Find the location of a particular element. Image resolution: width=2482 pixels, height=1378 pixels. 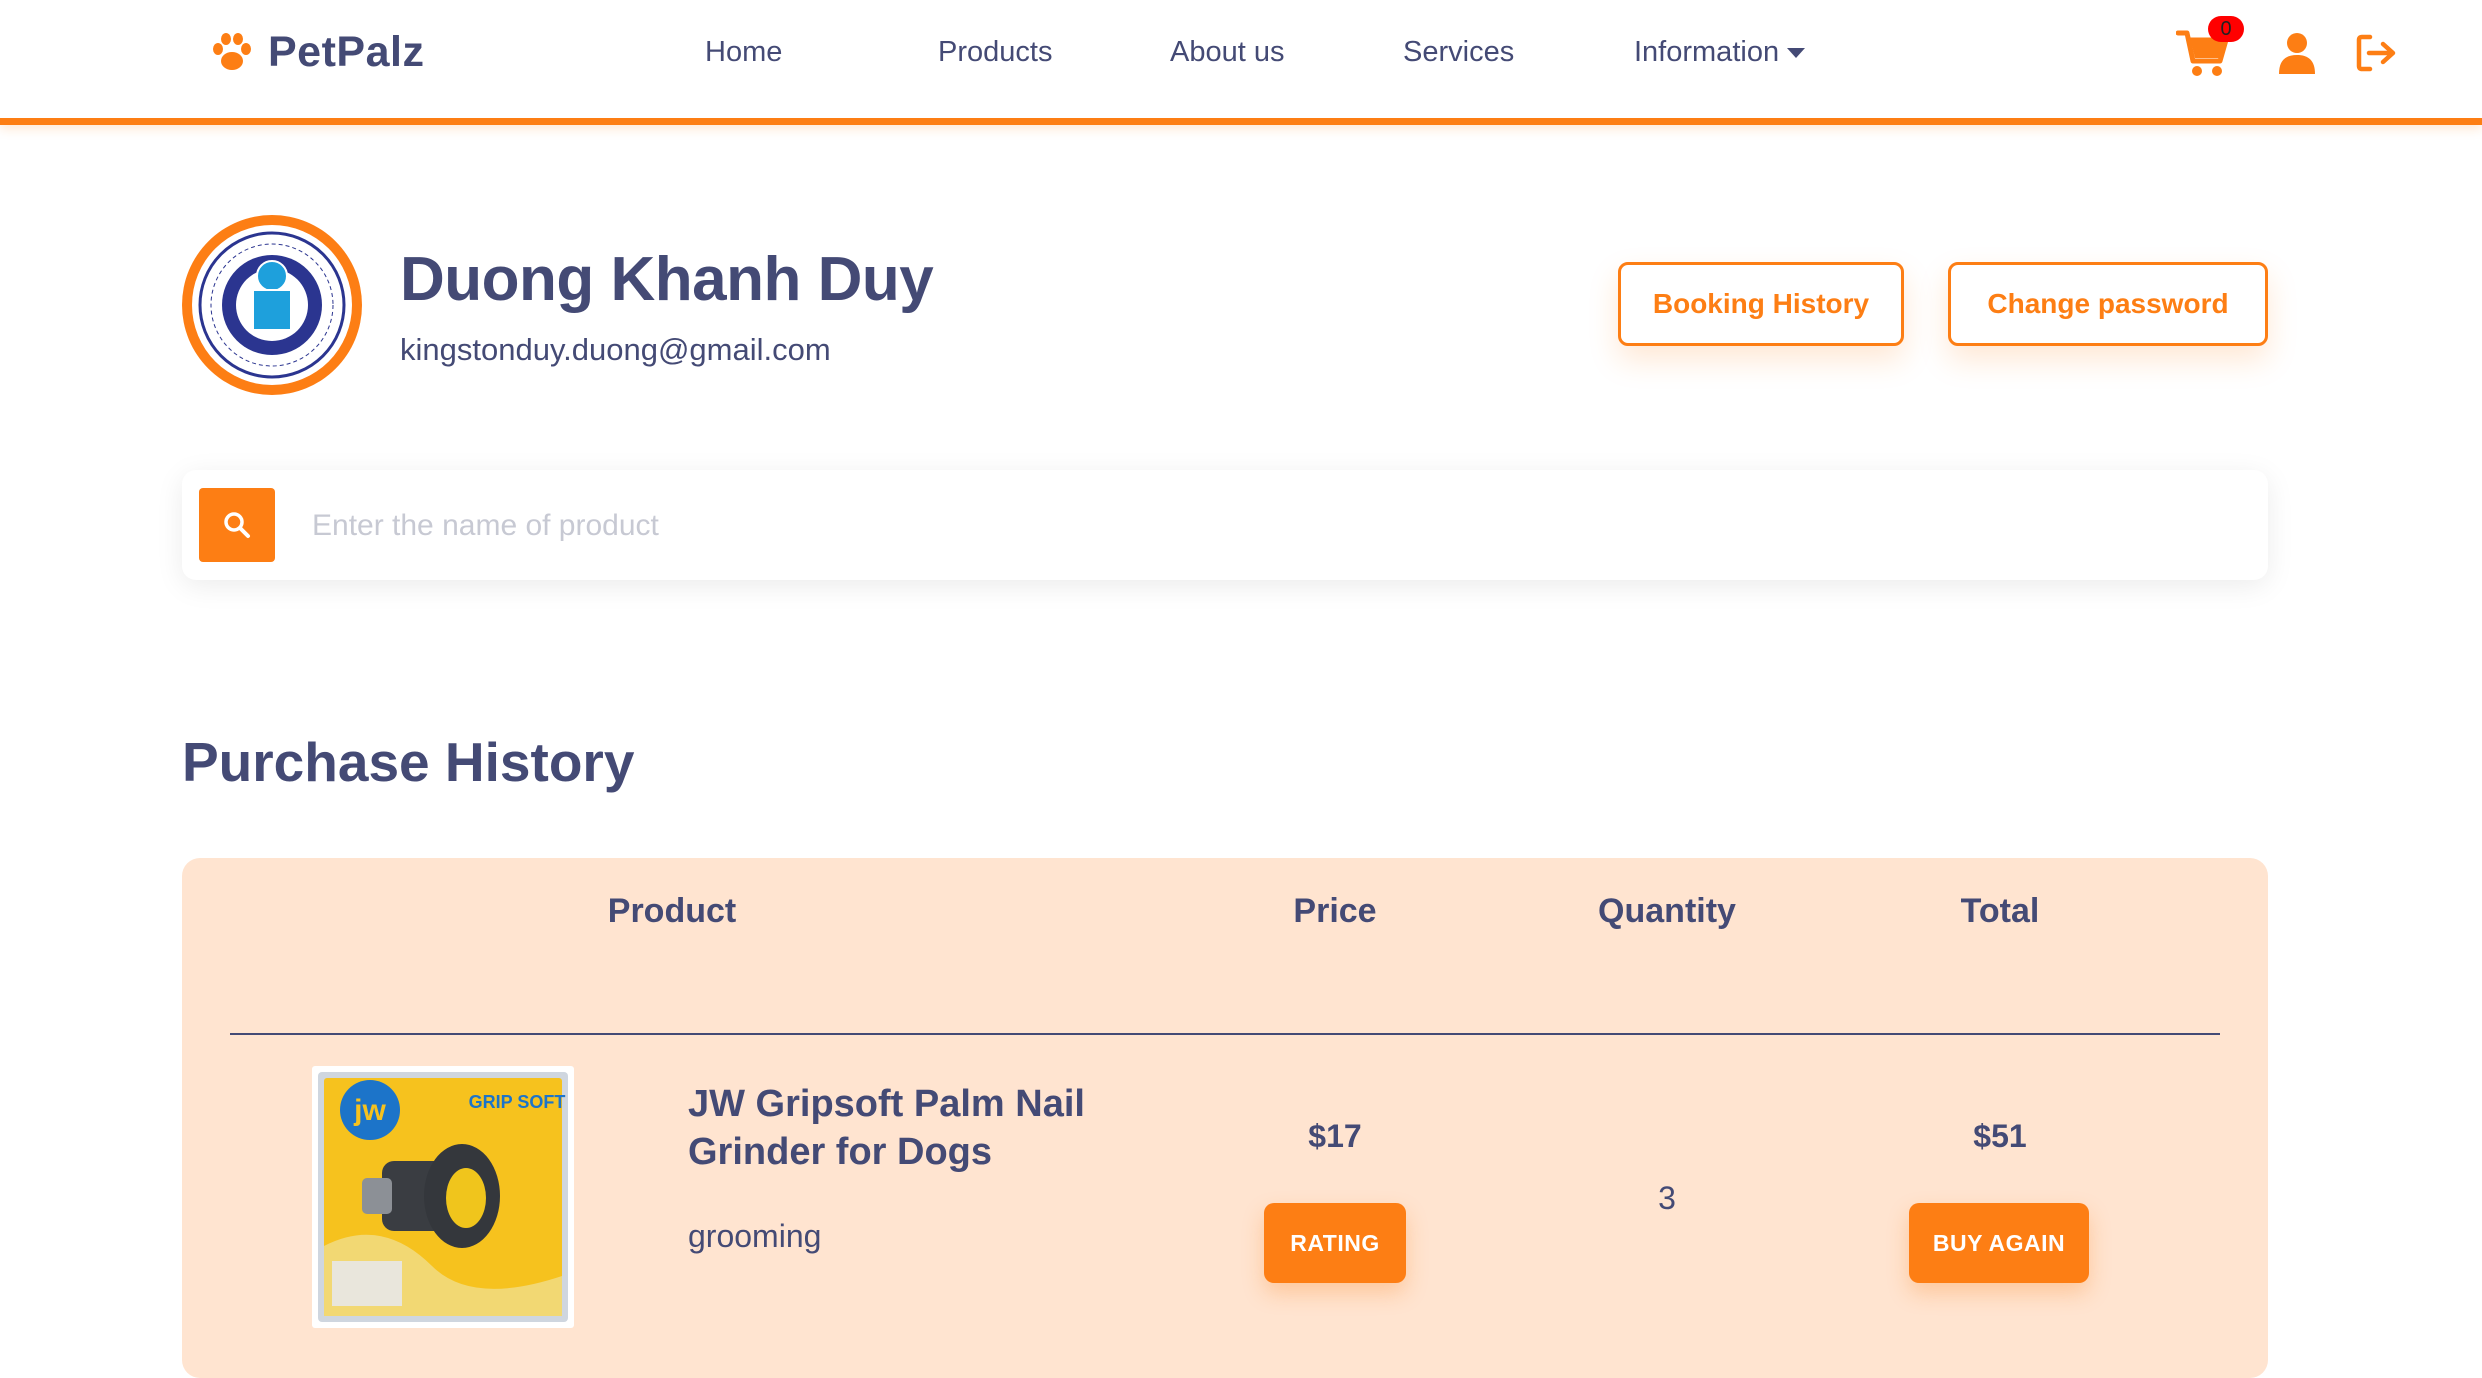

avatar is located at coordinates (272, 305).